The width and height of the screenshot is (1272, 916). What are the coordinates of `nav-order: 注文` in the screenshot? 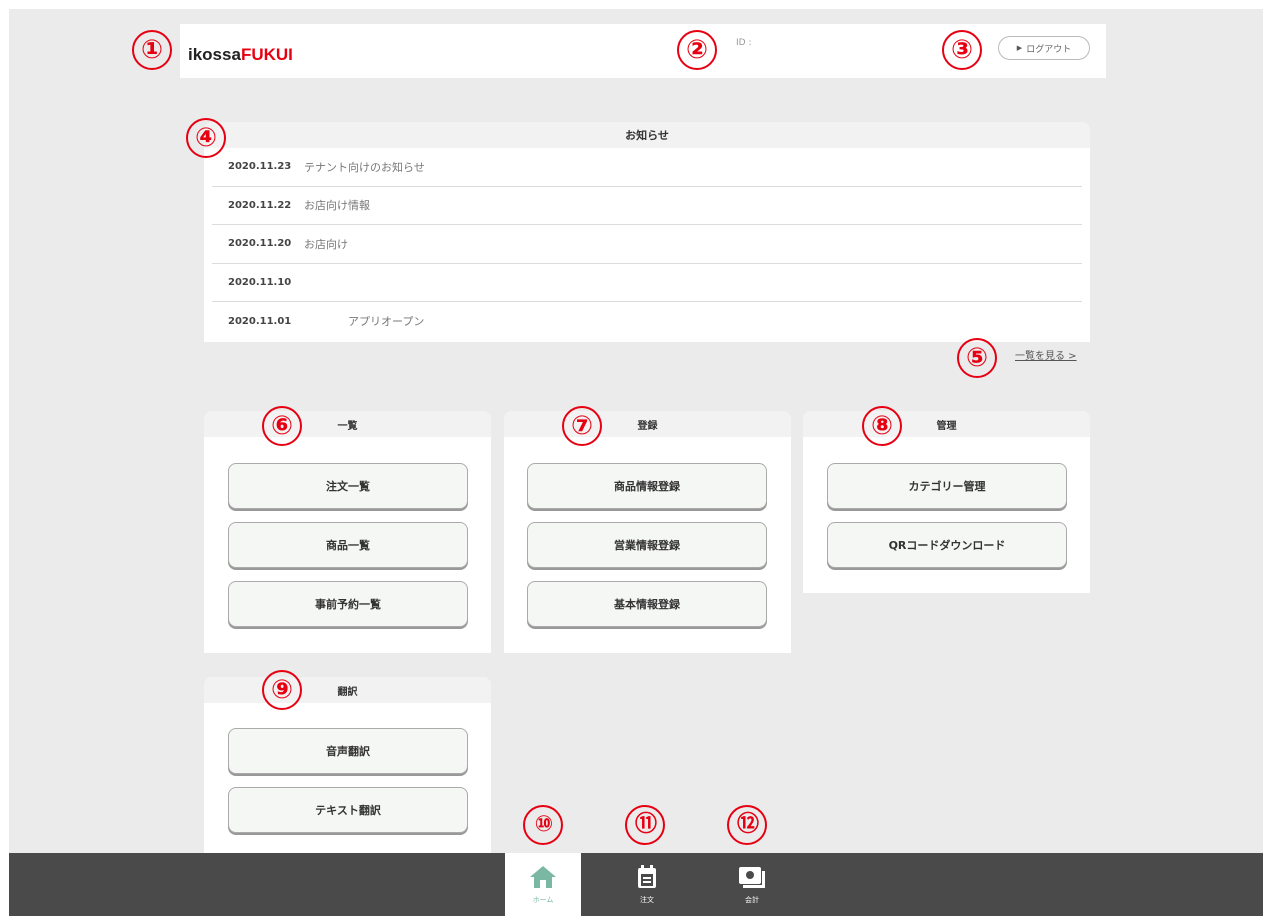 It's located at (647, 884).